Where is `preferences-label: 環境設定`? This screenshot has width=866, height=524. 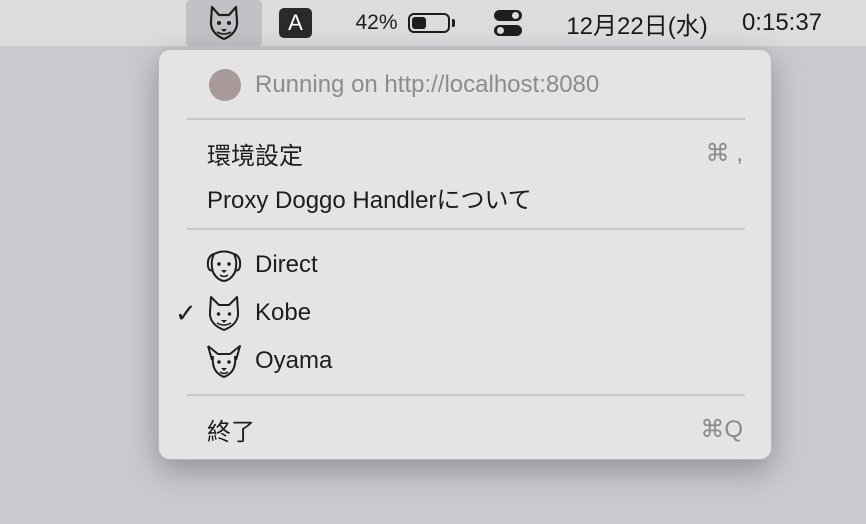
preferences-label: 環境設定 is located at coordinates (255, 156).